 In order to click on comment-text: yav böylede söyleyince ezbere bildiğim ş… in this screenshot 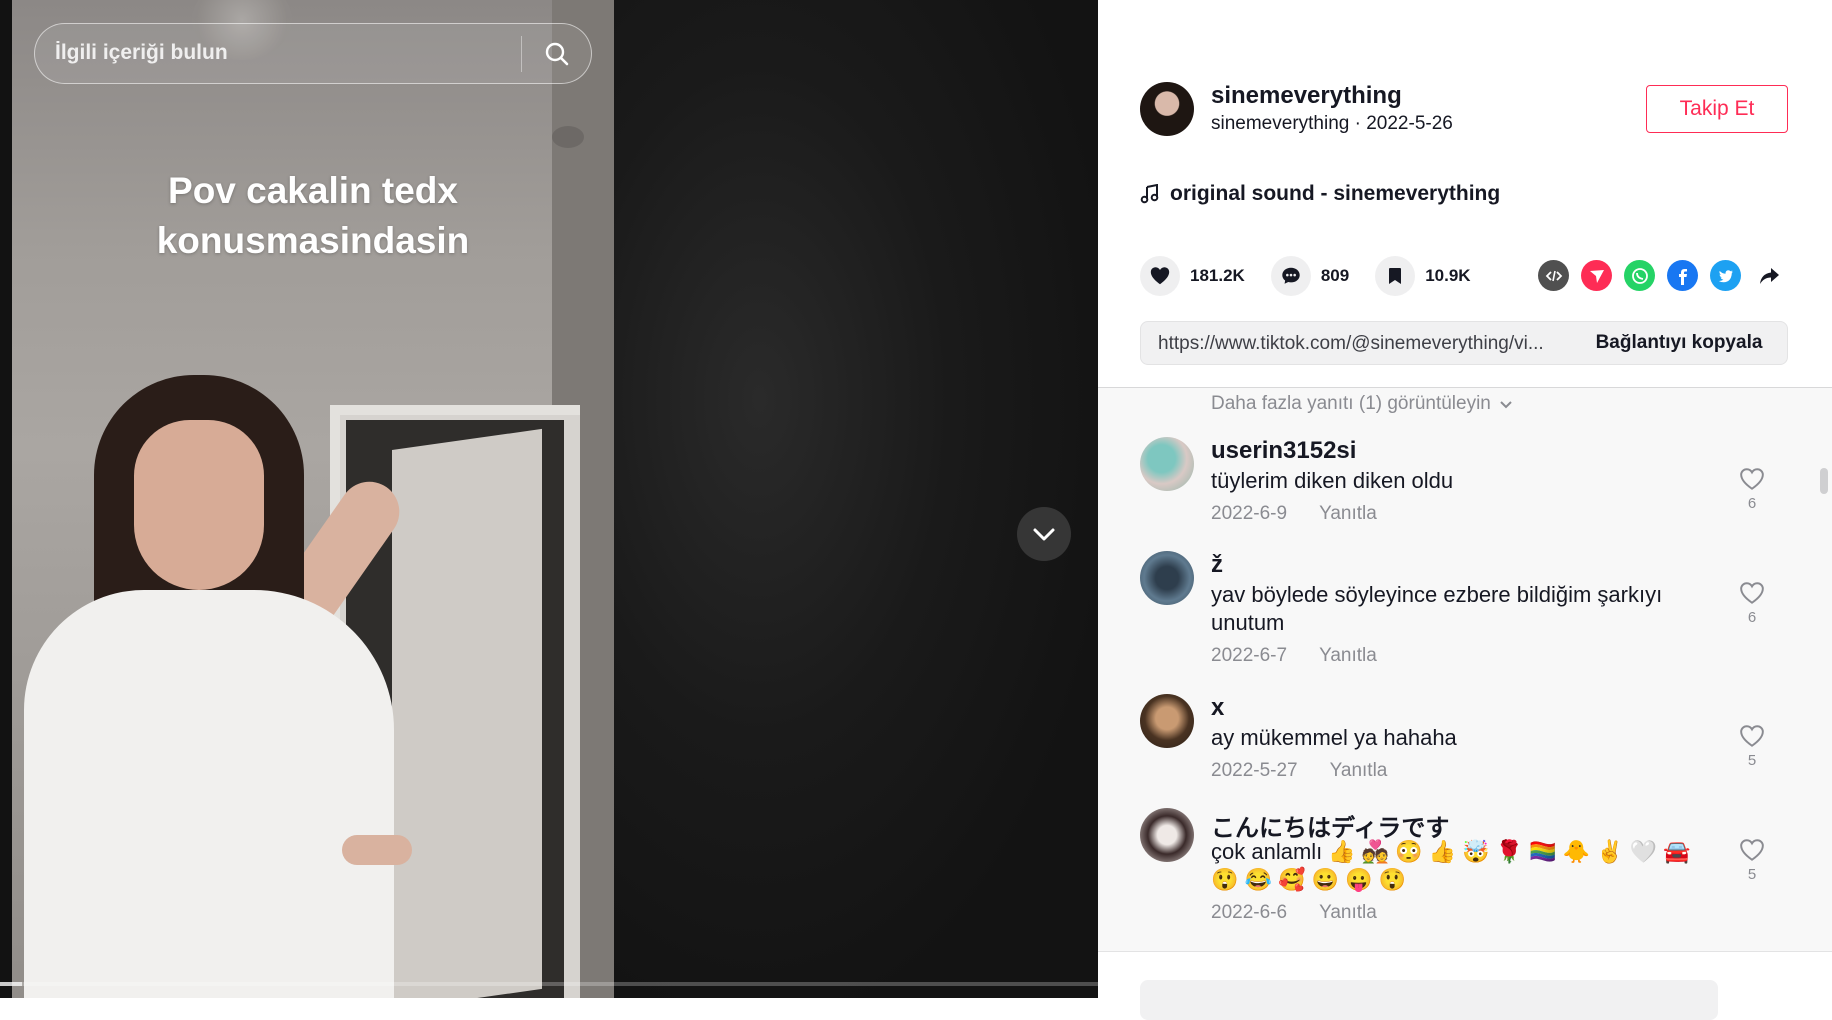, I will do `click(1437, 608)`.